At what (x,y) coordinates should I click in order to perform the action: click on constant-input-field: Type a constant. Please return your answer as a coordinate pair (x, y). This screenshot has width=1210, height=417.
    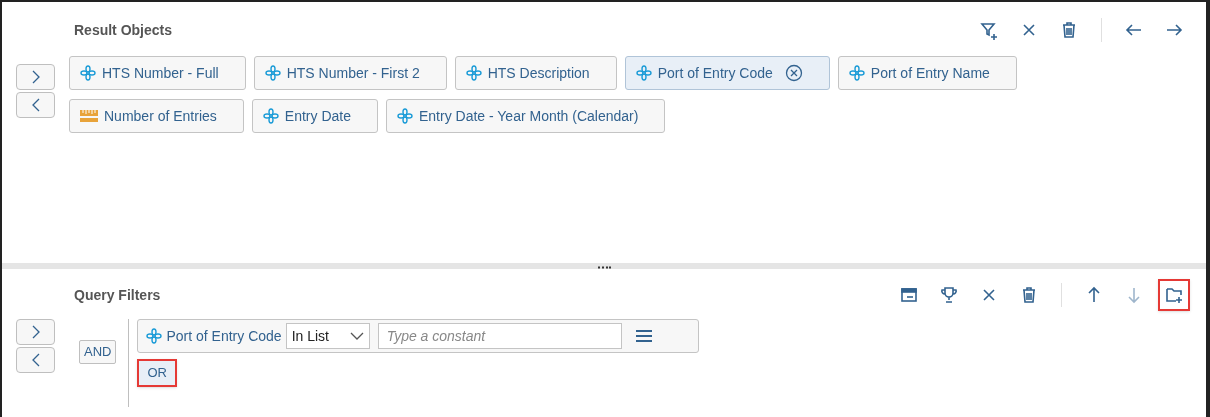
    Looking at the image, I should click on (499, 336).